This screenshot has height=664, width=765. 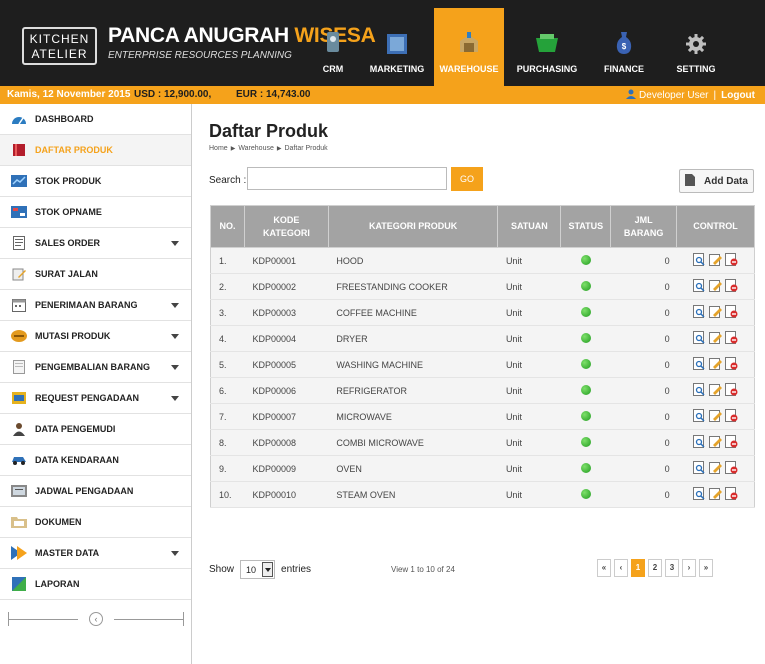 What do you see at coordinates (95, 429) in the screenshot?
I see `sidebar-item-data-pengemudi: DATA PENGEMUDI` at bounding box center [95, 429].